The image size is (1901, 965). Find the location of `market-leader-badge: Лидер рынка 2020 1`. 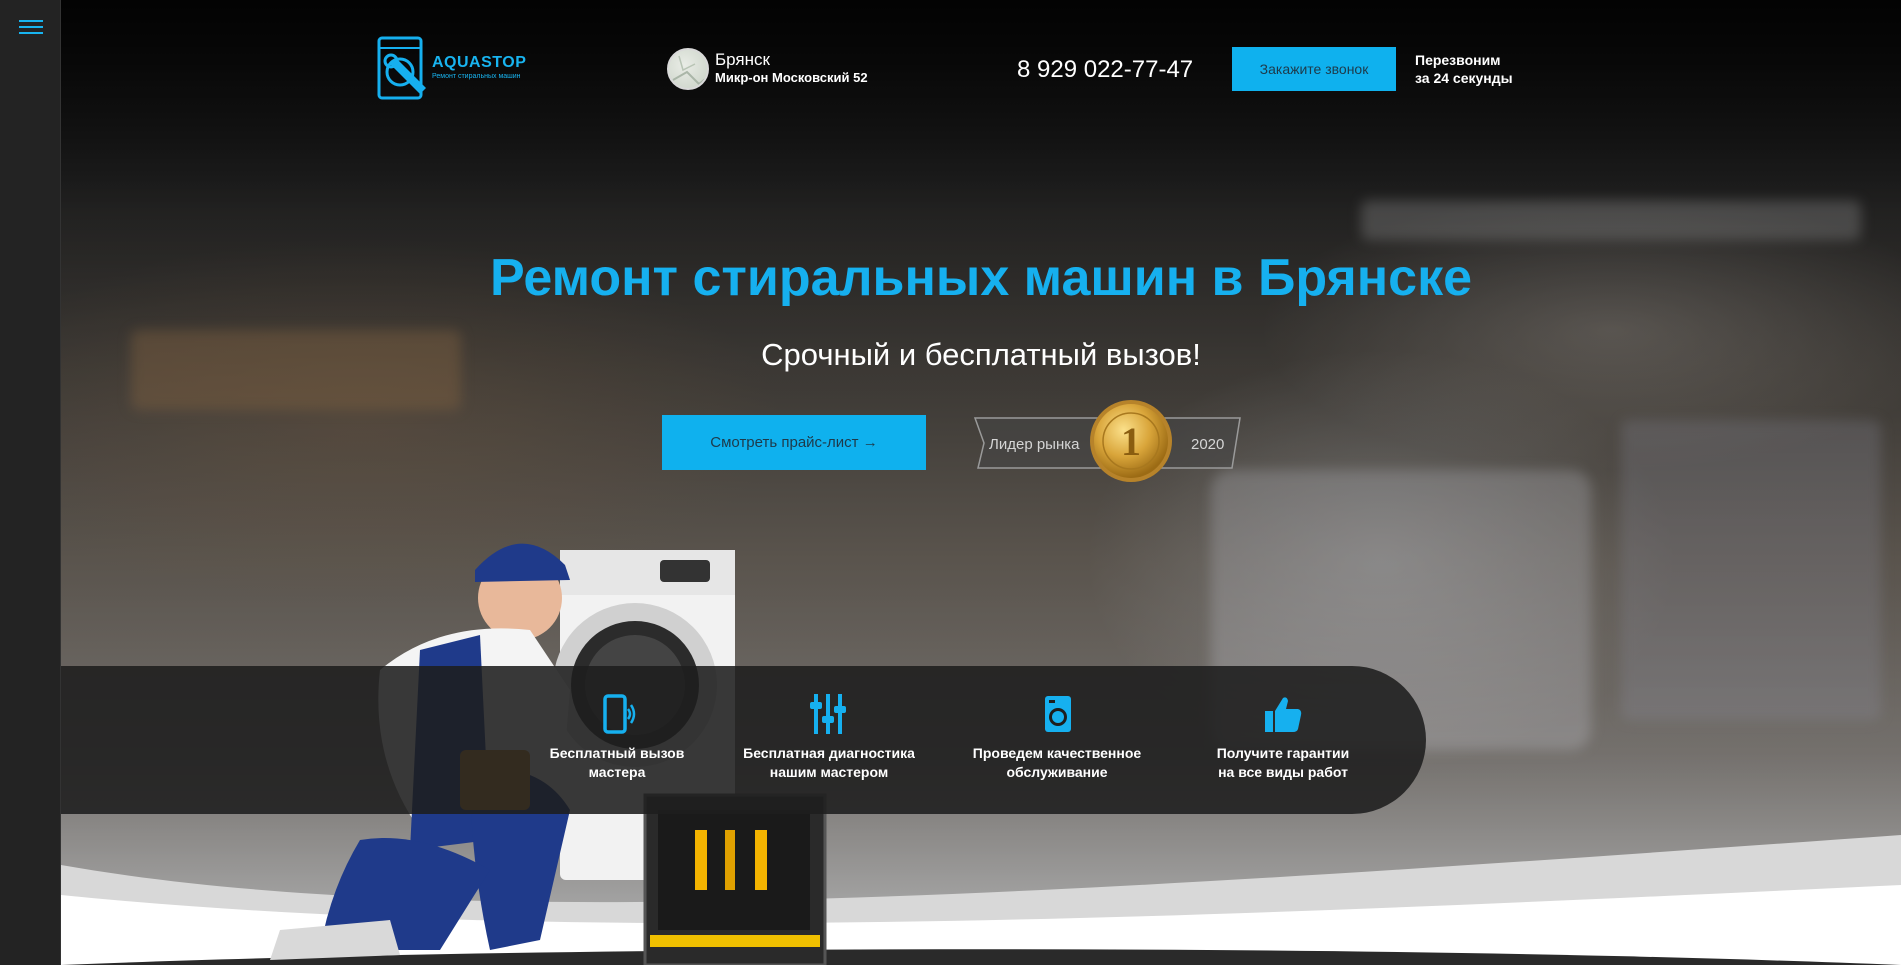

market-leader-badge: Лидер рынка 2020 1 is located at coordinates (1107, 442).